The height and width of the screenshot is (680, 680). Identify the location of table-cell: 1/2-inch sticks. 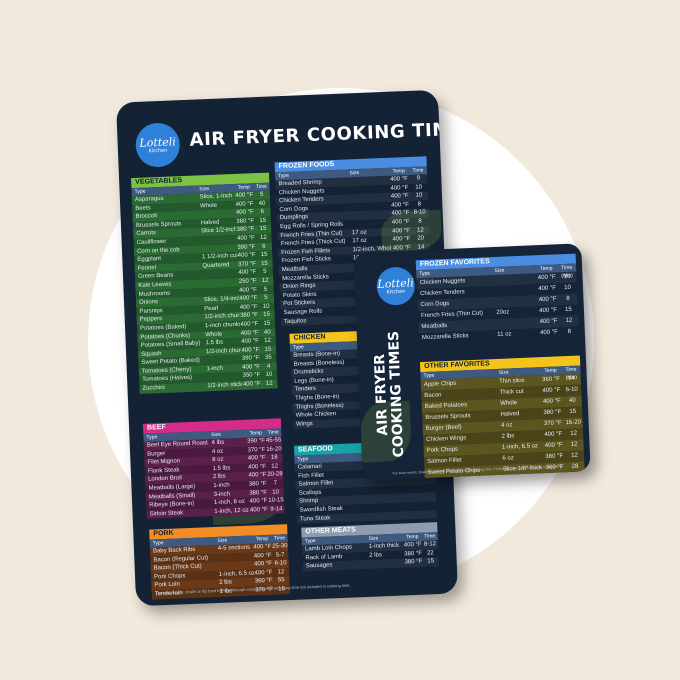
(225, 385).